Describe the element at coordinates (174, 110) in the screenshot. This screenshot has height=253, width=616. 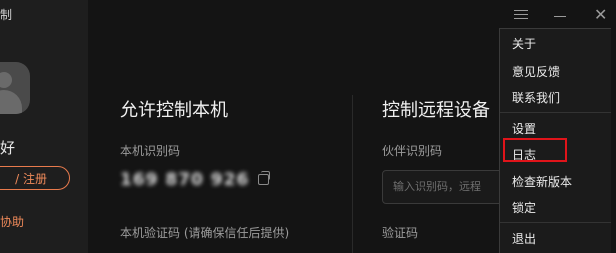
I see `allow-control-title: 允许控制本机` at that location.